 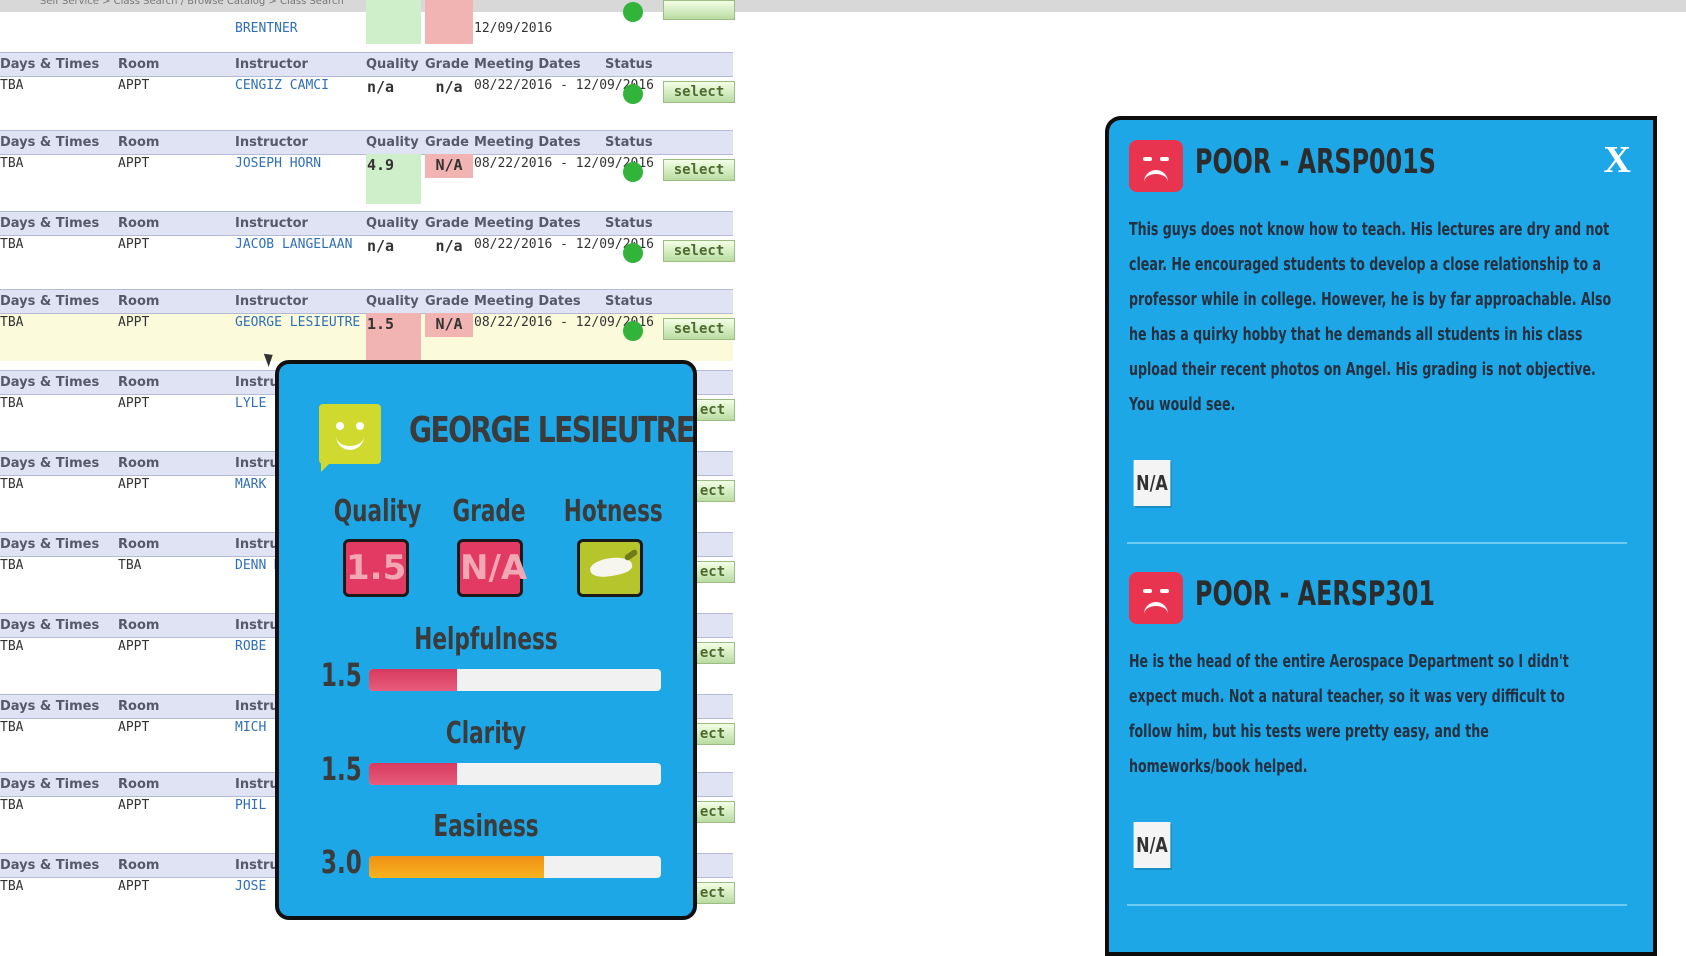 I want to click on grade-cell, so click(x=449, y=22).